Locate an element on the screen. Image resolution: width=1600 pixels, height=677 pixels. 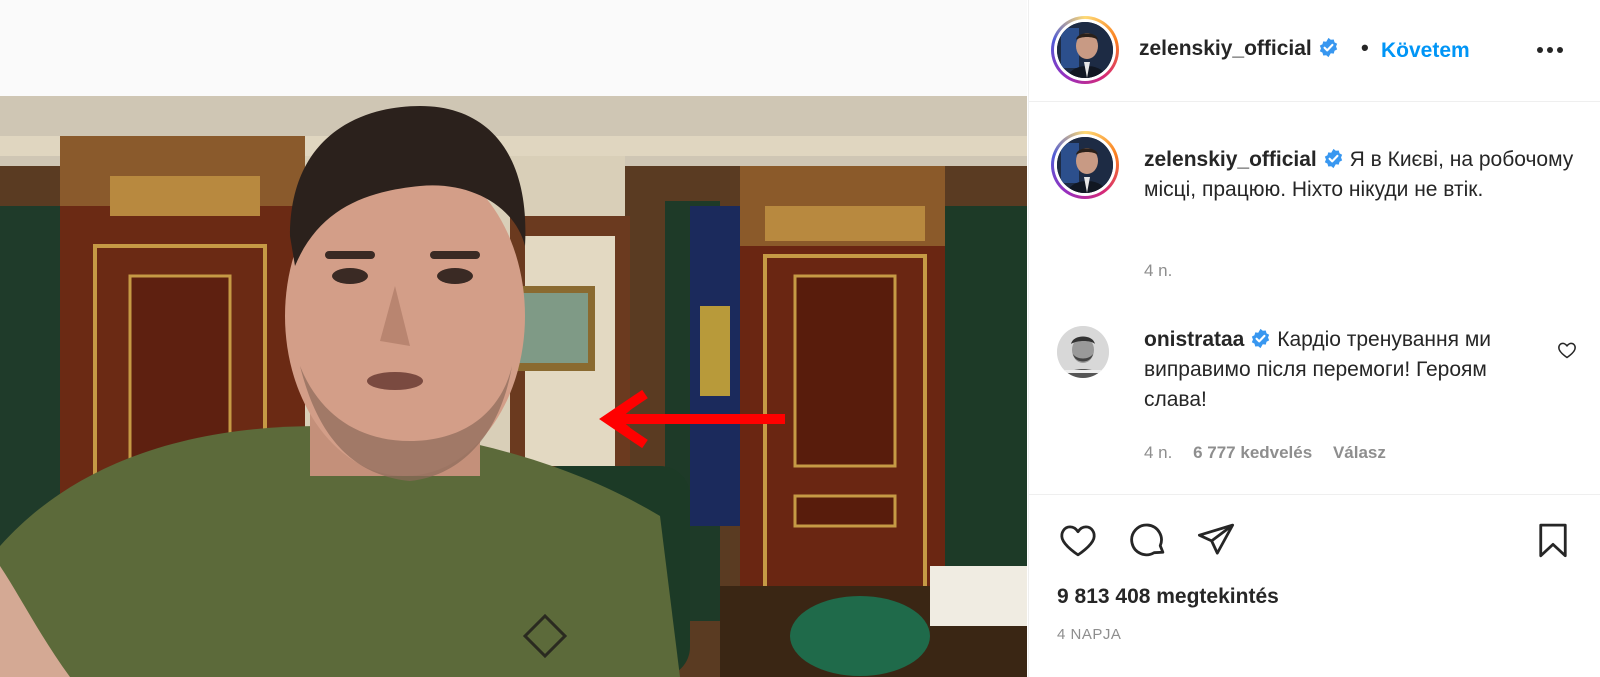
author-username-link: zelenskiy_official is located at coordinates (1225, 48).